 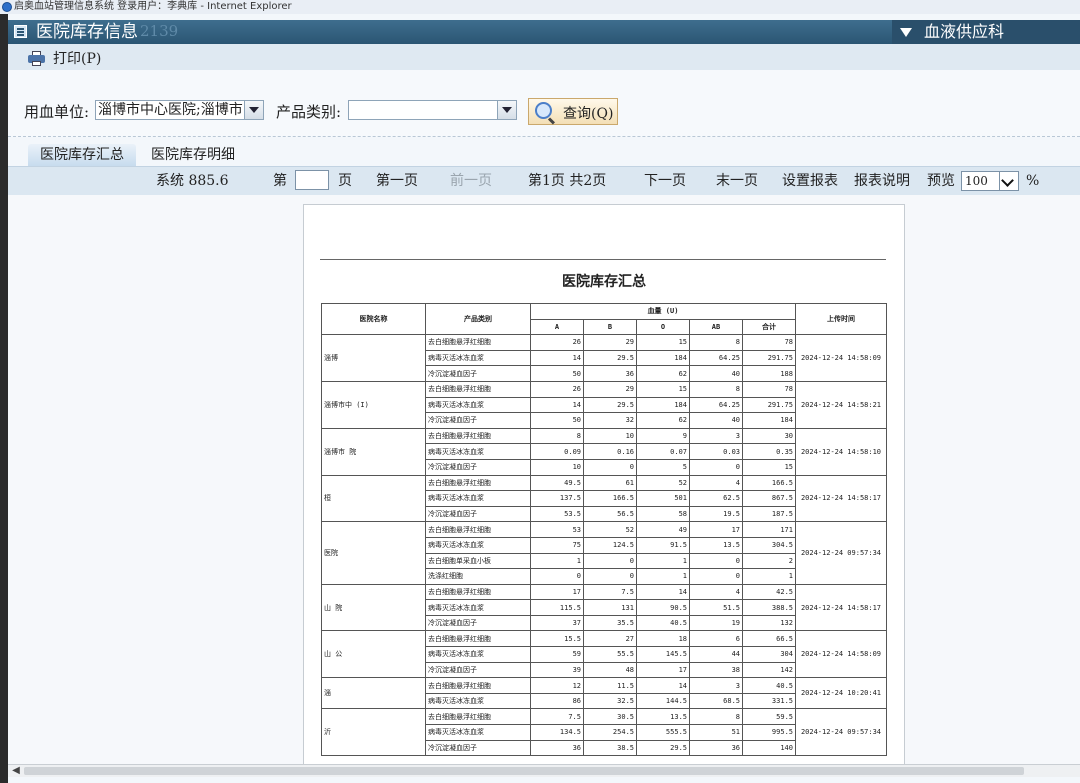 What do you see at coordinates (663, 358) in the screenshot?
I see `value-cell-o: 184` at bounding box center [663, 358].